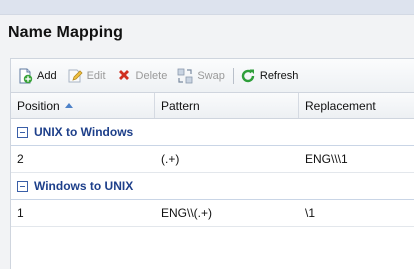 The height and width of the screenshot is (269, 414). What do you see at coordinates (326, 159) in the screenshot?
I see `replacement-cell: ENG\\\1` at bounding box center [326, 159].